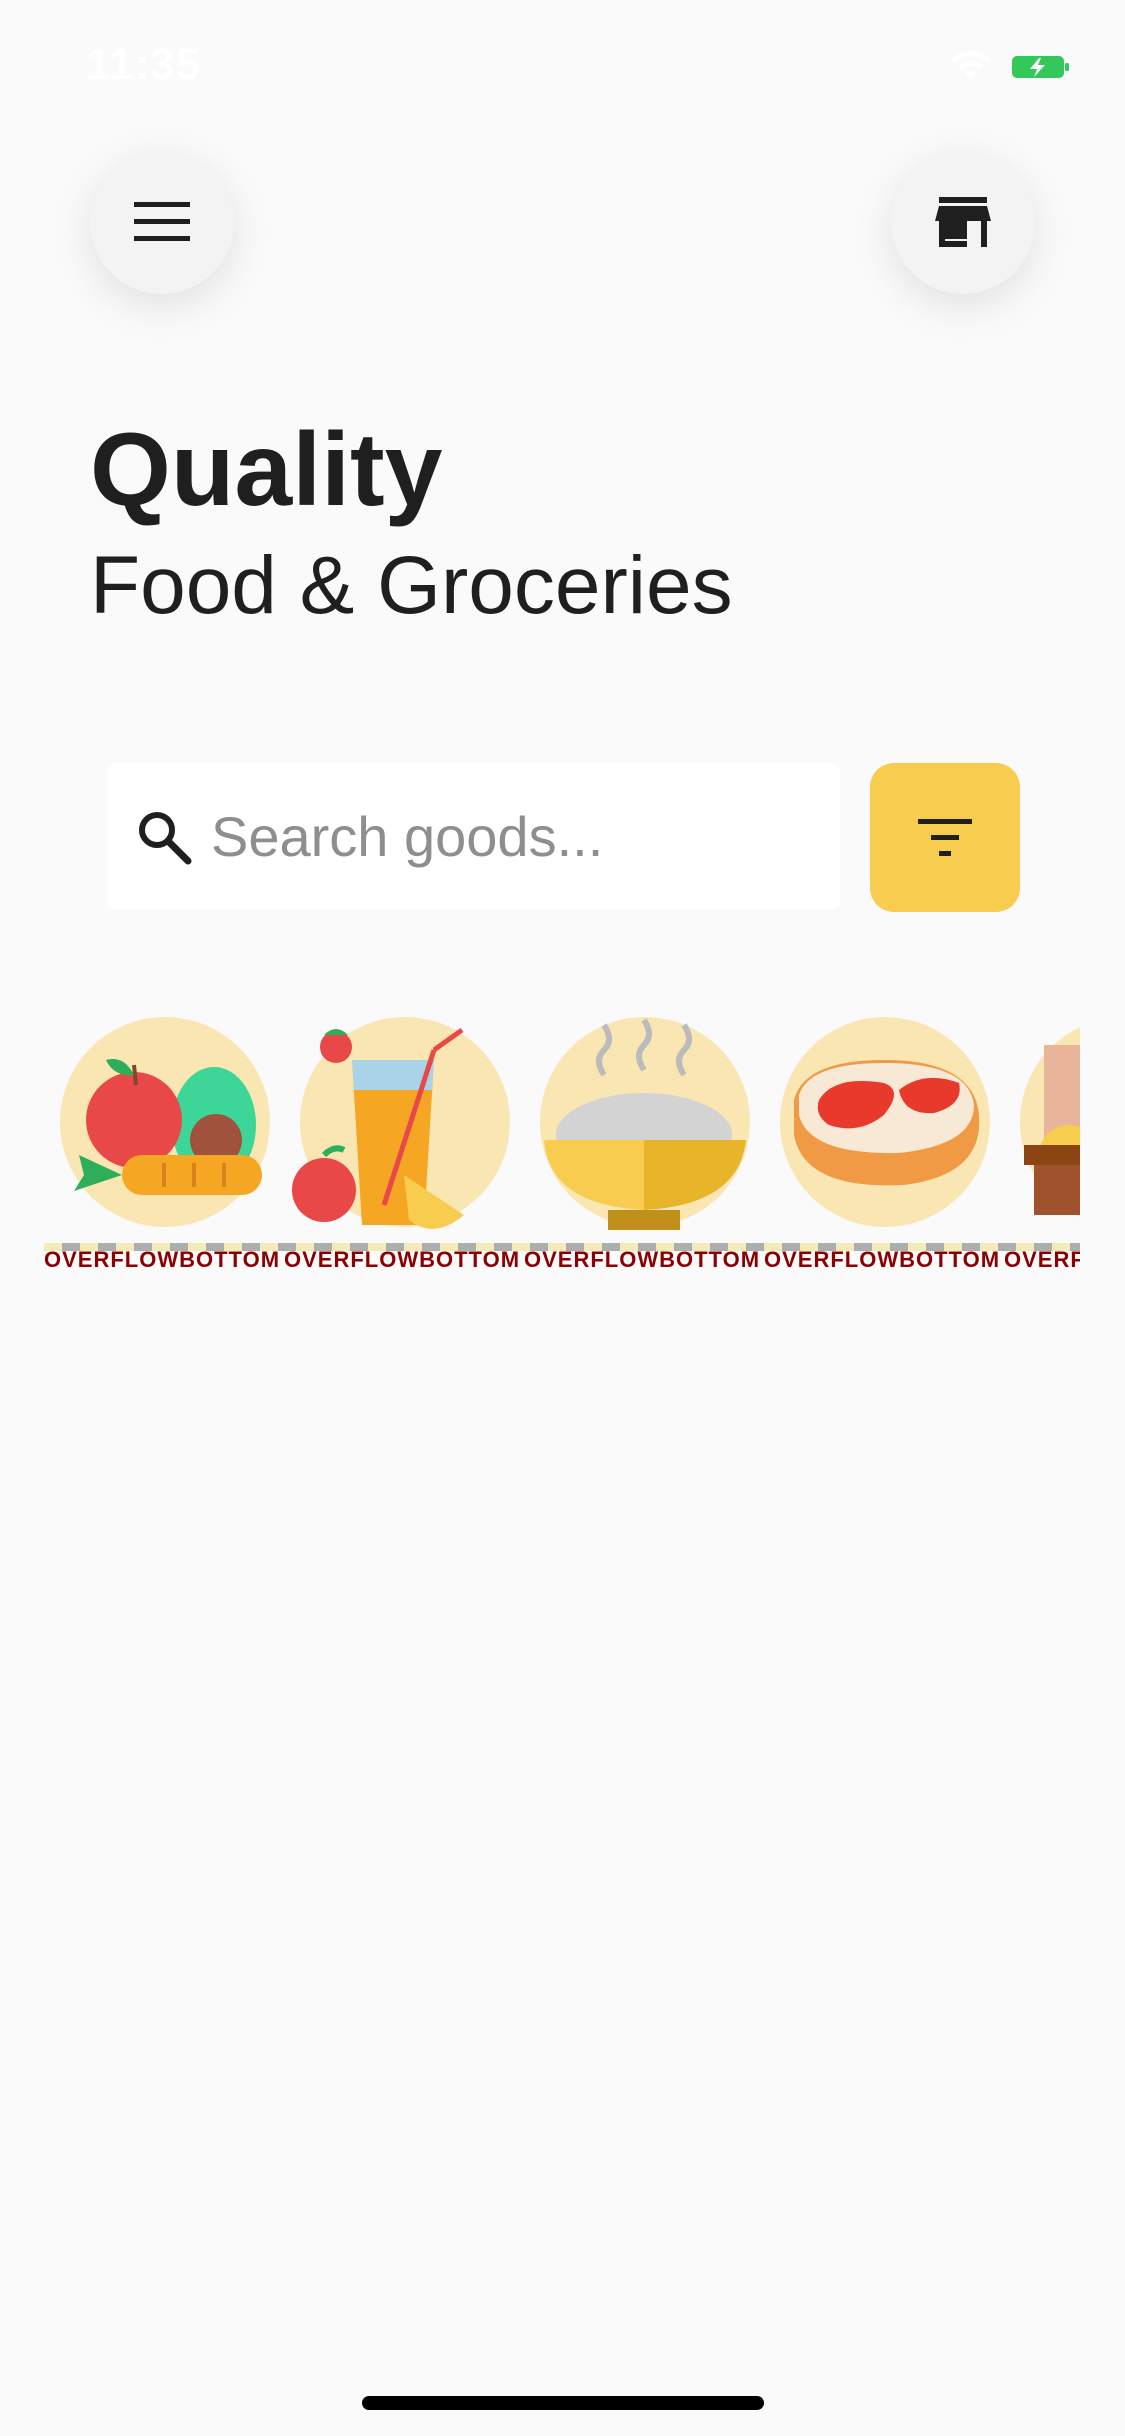 The image size is (1125, 2436). I want to click on category-item-drinks: OVERFLOWBOTTOM, so click(401, 1145).